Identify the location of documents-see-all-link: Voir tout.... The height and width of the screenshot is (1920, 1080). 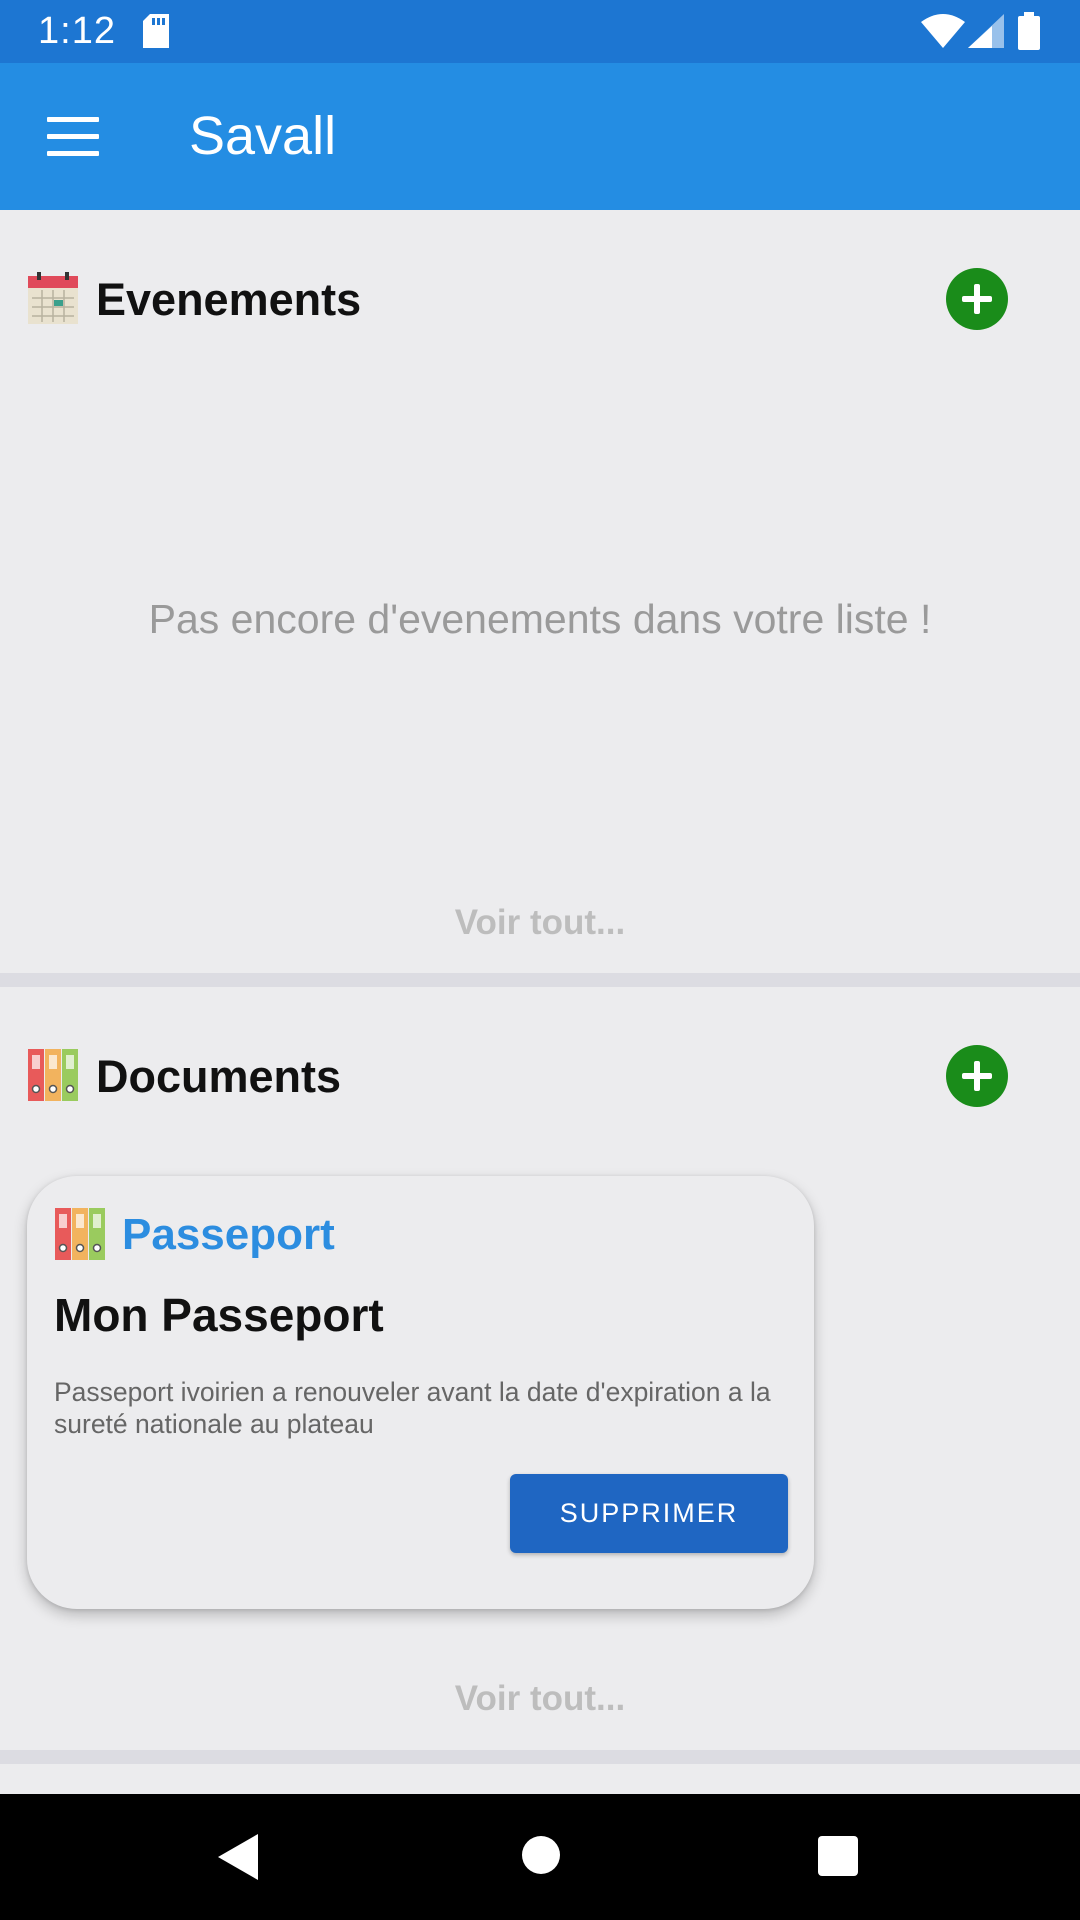
(540, 1699).